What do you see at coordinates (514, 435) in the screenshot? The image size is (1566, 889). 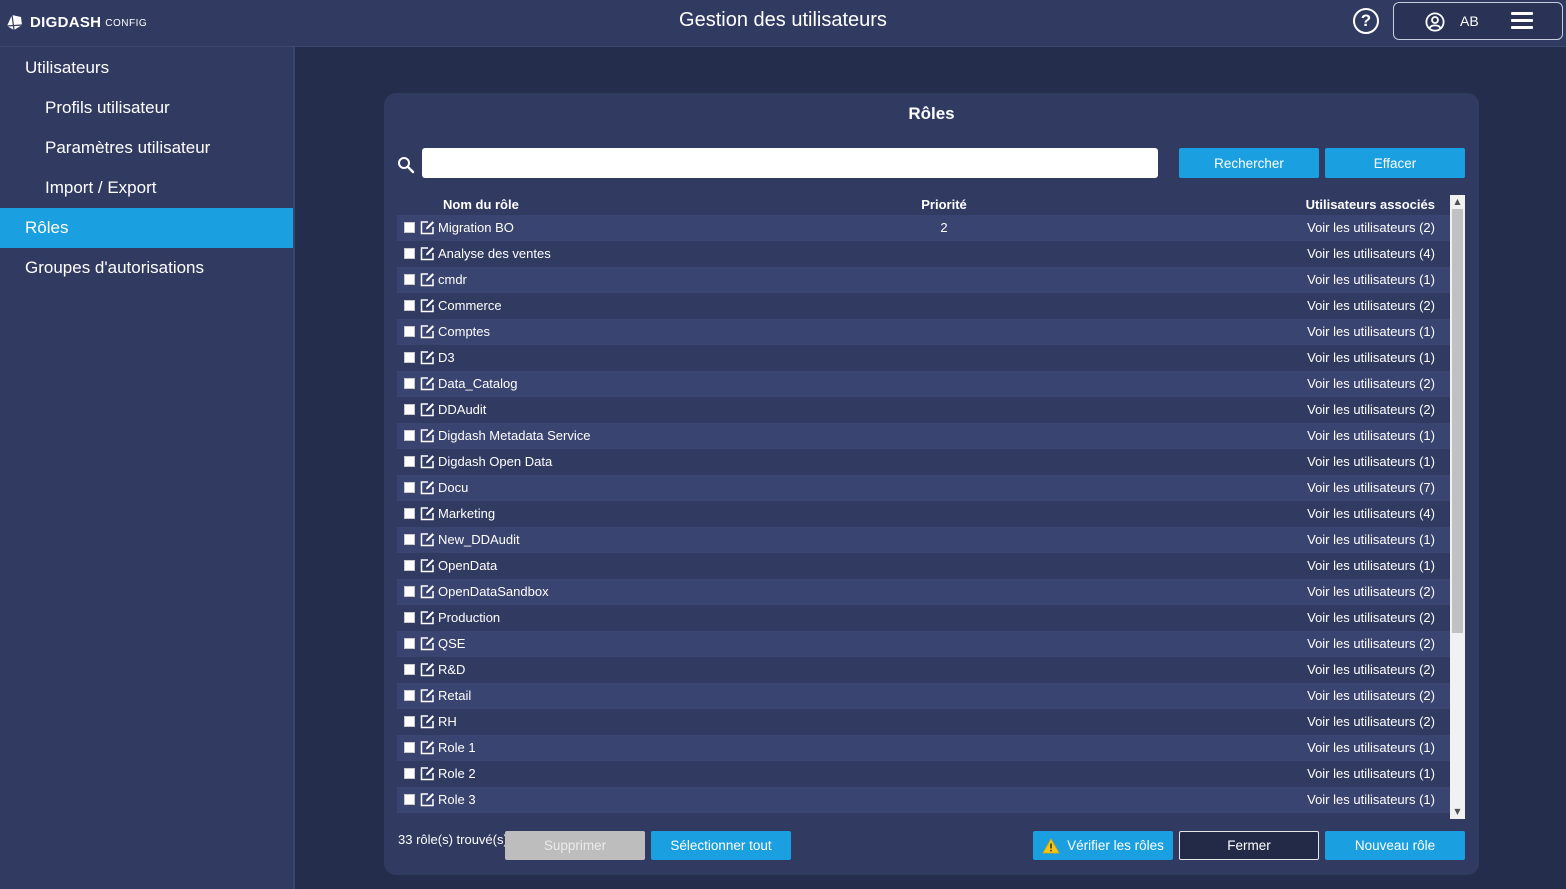 I see `role-name: Digdash Metadata Service` at bounding box center [514, 435].